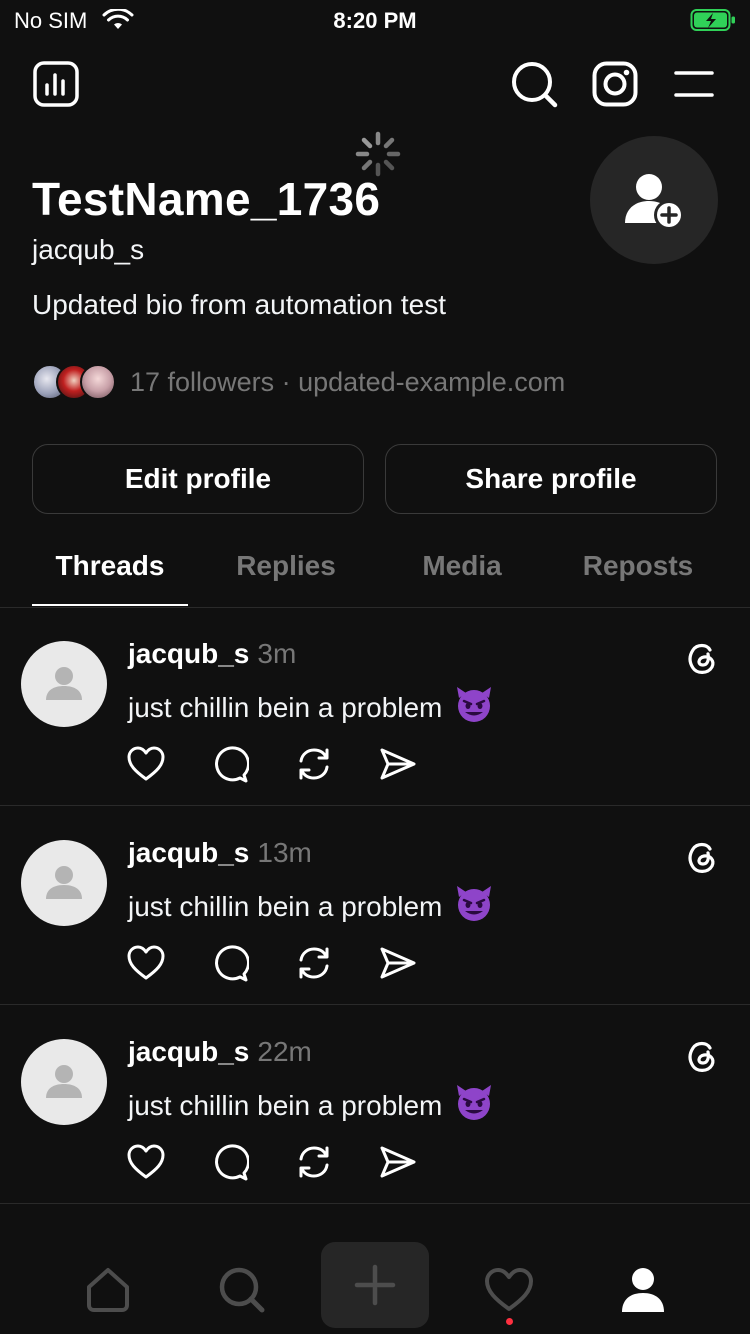  I want to click on post-header: jacqub_s 13m, so click(220, 853).